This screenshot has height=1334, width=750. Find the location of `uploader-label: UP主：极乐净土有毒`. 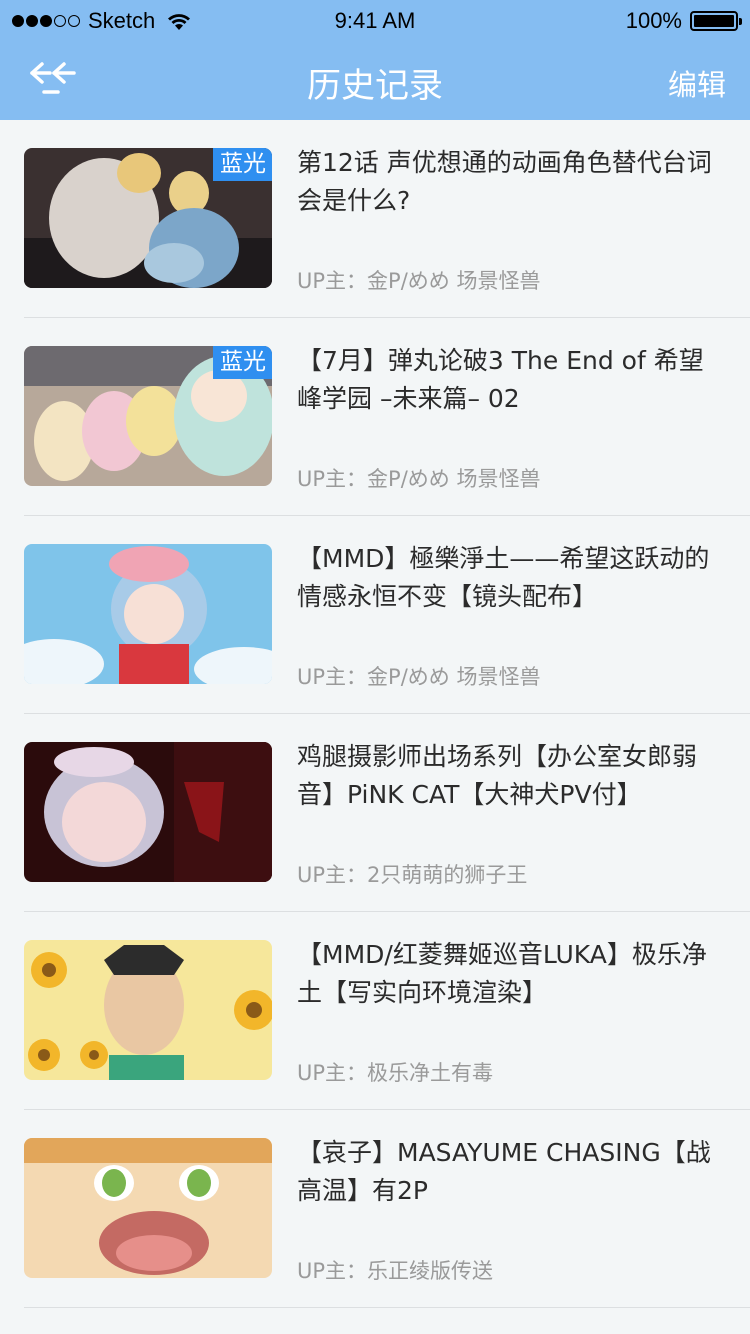

uploader-label: UP主：极乐净土有毒 is located at coordinates (395, 1073).